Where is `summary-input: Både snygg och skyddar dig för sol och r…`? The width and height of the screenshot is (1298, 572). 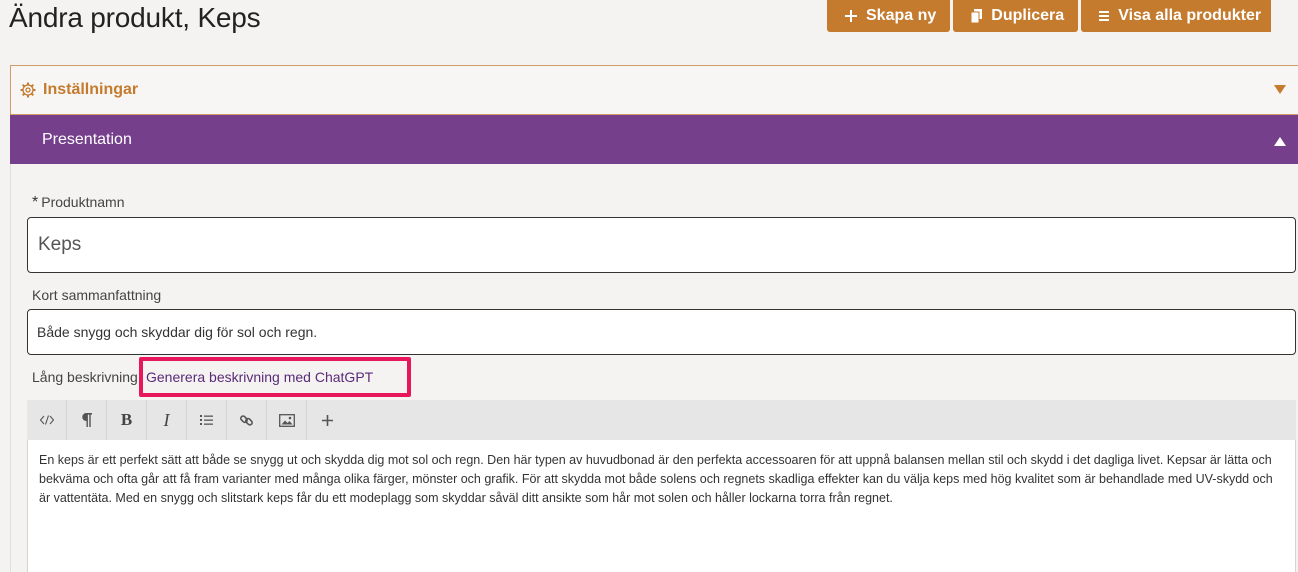
summary-input: Både snygg och skyddar dig för sol och r… is located at coordinates (661, 332).